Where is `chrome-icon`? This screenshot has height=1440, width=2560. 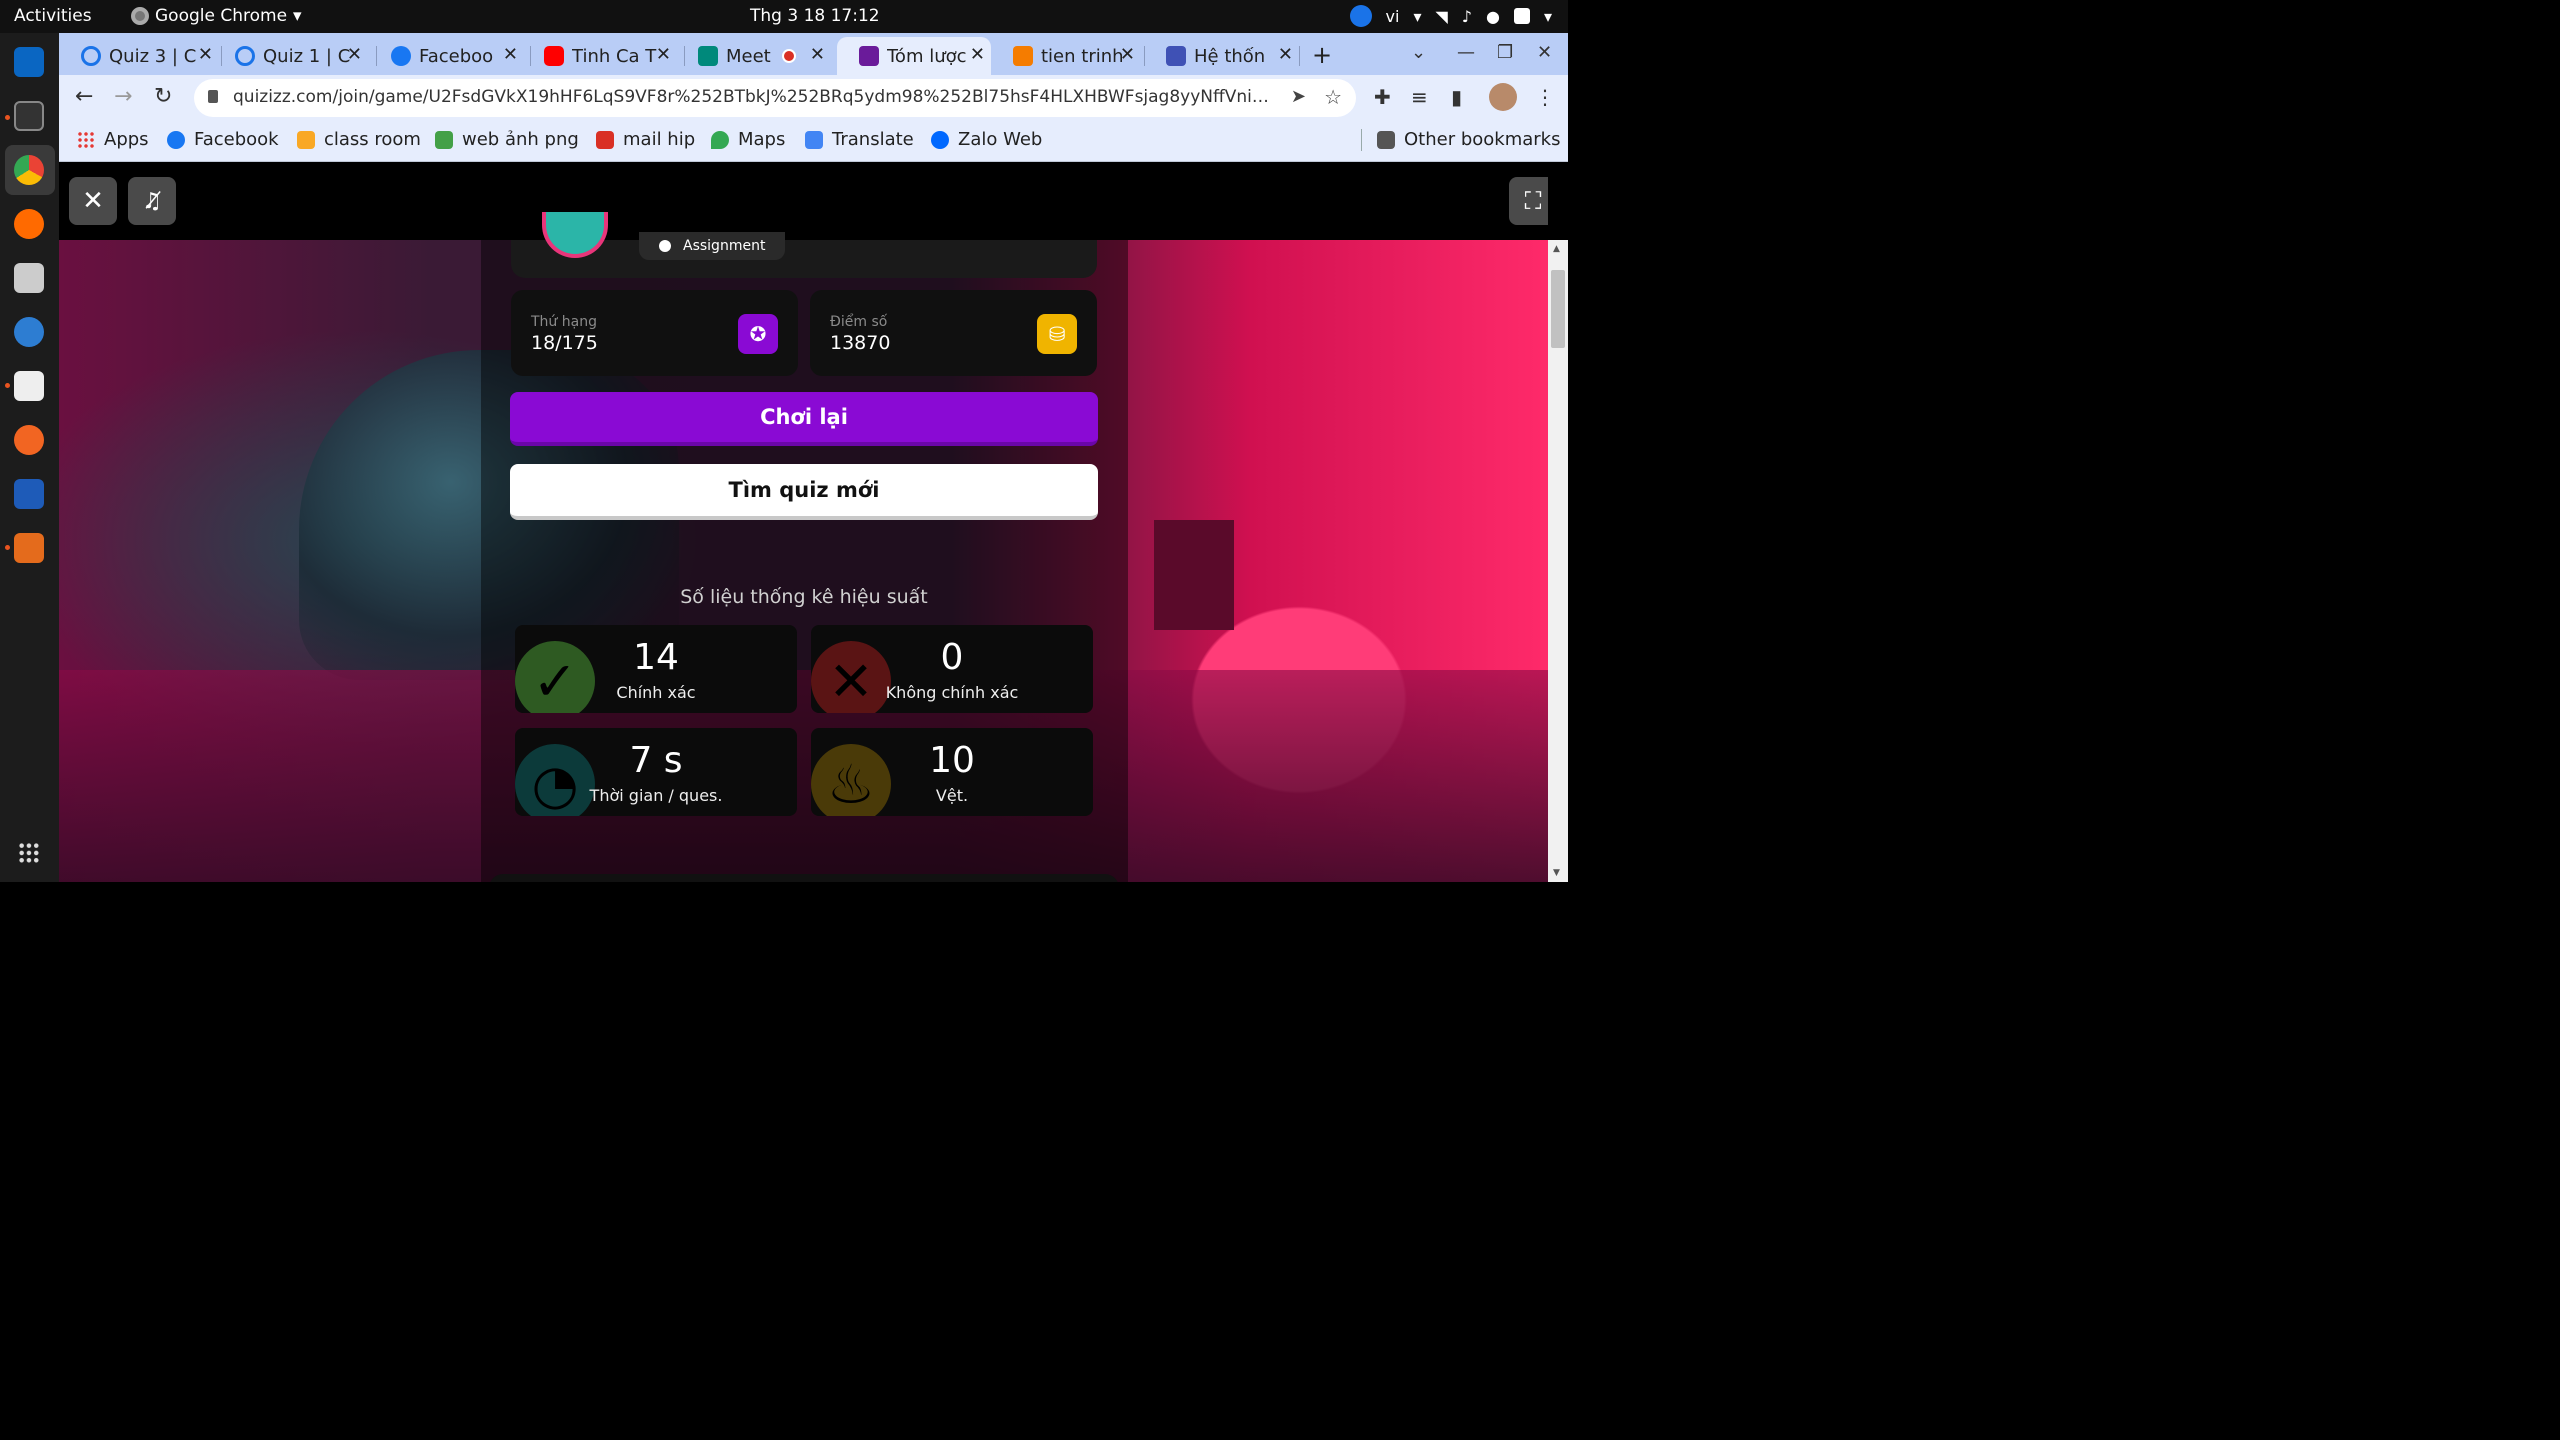 chrome-icon is located at coordinates (29, 170).